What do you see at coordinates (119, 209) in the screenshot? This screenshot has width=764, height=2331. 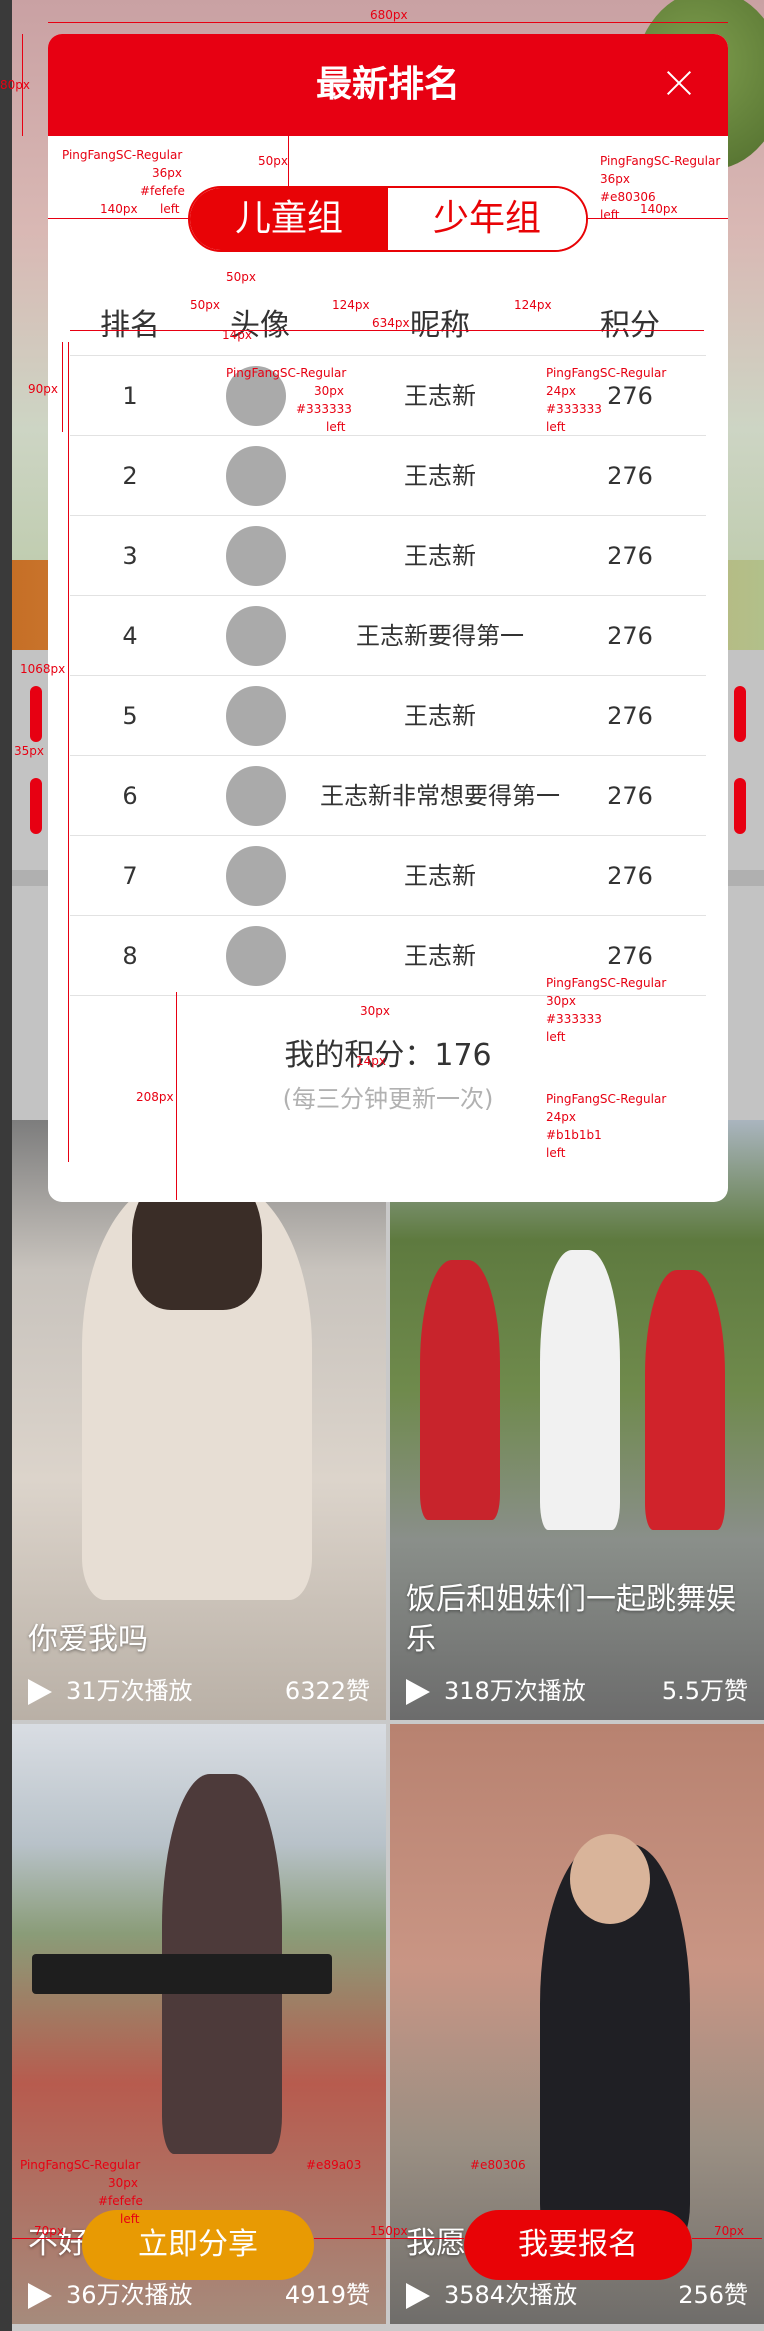 I see `measure-label: 140px` at bounding box center [119, 209].